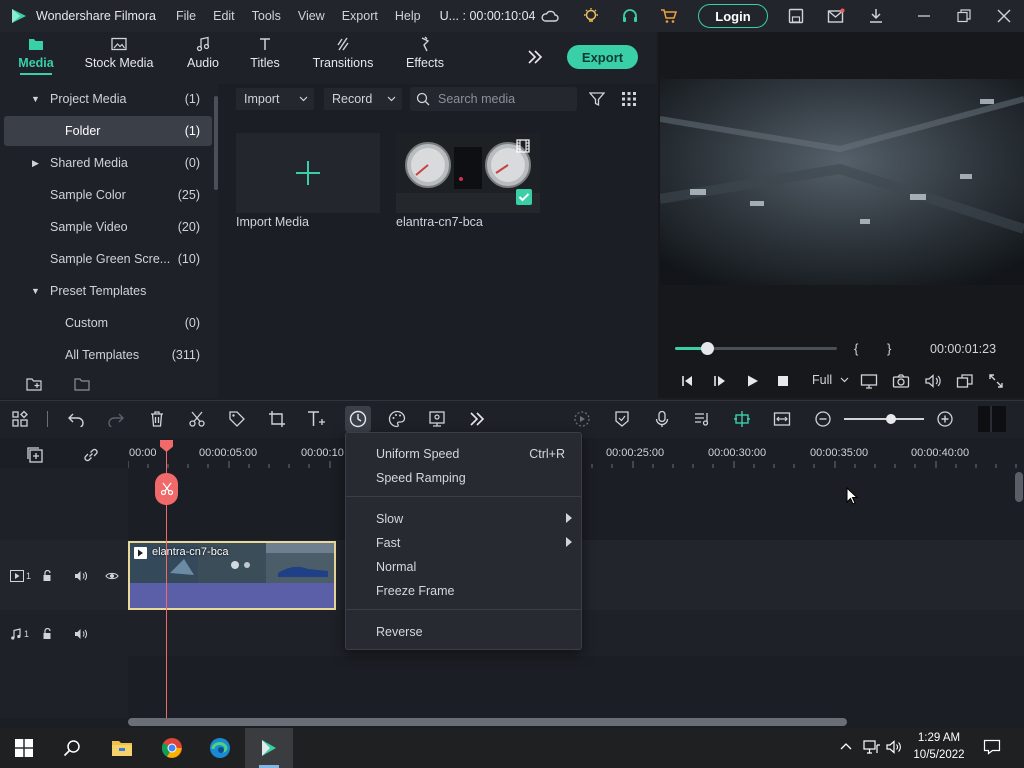 The height and width of the screenshot is (768, 1024). What do you see at coordinates (108, 259) in the screenshot?
I see `sidebar-item-sample-green-screen: Sample Green Scre... (10)` at bounding box center [108, 259].